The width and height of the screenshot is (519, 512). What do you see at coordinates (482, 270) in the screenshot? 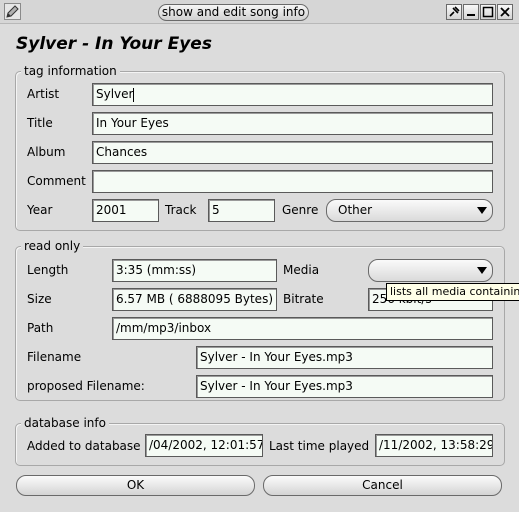
I see `media-dropdown-arrow-icon` at bounding box center [482, 270].